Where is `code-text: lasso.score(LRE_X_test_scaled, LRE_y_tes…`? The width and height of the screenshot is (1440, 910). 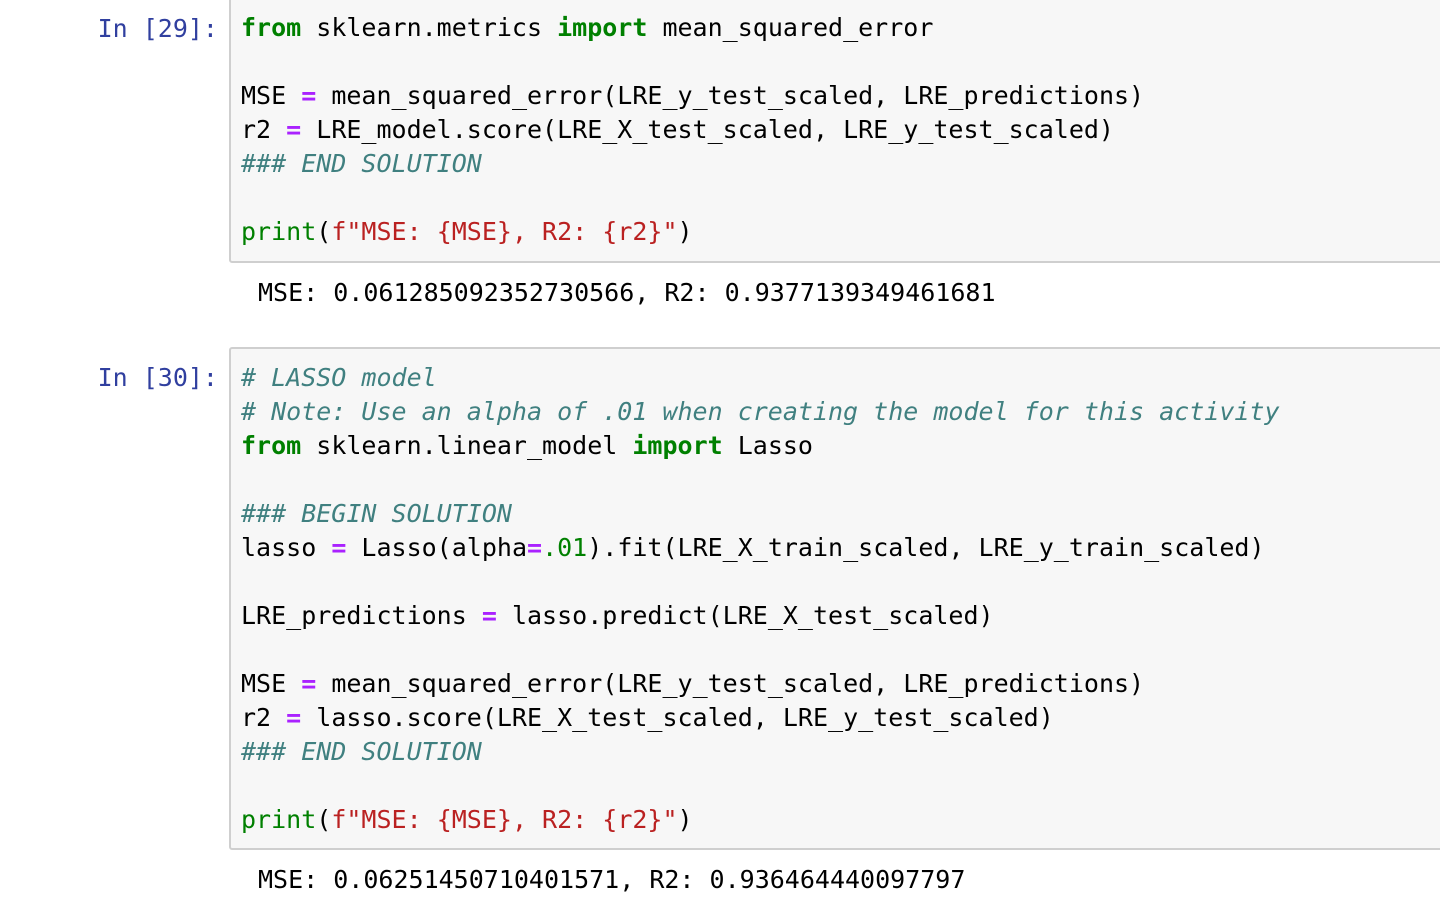
code-text: lasso.score(LRE_X_test_scaled, LRE_y_tes… is located at coordinates (677, 717).